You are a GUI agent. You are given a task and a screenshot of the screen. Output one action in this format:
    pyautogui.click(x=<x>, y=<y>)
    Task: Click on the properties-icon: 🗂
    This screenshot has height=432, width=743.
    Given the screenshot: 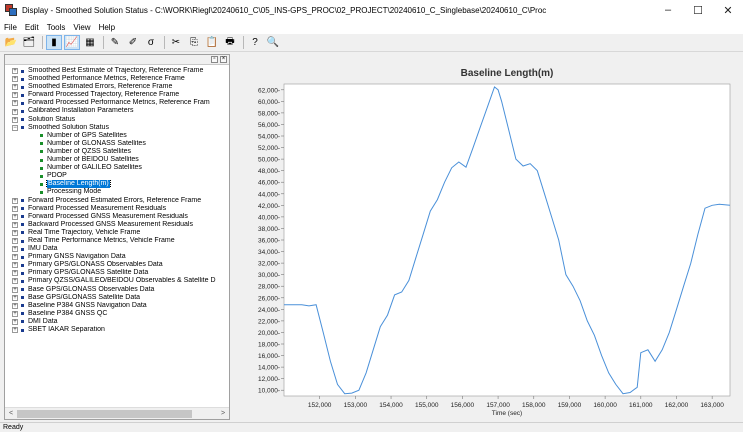 What is the action you would take?
    pyautogui.click(x=29, y=42)
    